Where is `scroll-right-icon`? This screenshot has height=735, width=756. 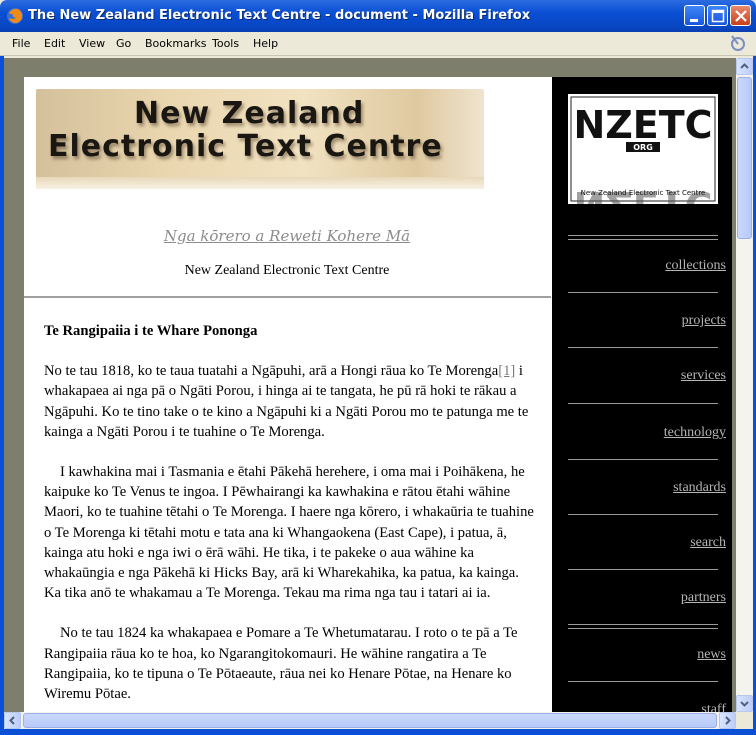 scroll-right-icon is located at coordinates (728, 720).